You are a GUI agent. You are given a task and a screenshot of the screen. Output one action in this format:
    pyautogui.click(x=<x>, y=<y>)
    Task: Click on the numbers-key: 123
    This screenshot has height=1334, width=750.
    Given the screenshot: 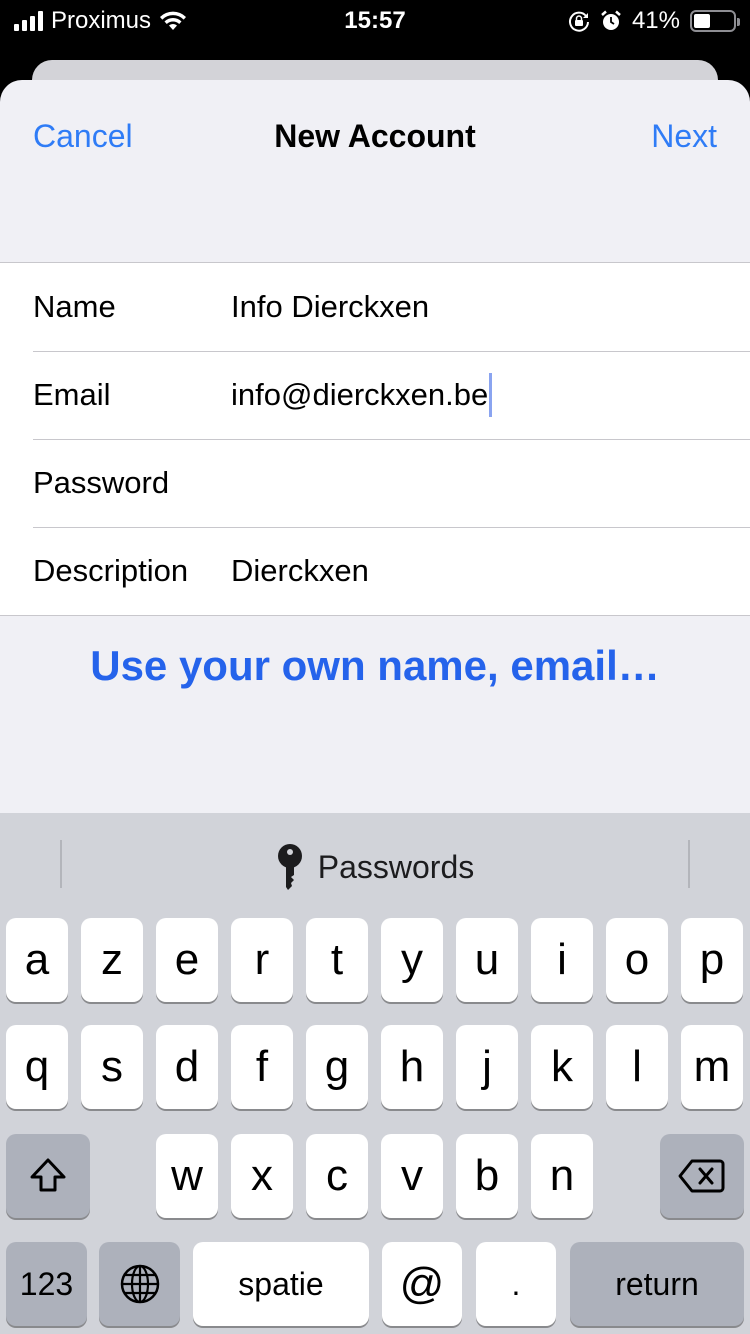 What is the action you would take?
    pyautogui.click(x=46, y=1284)
    